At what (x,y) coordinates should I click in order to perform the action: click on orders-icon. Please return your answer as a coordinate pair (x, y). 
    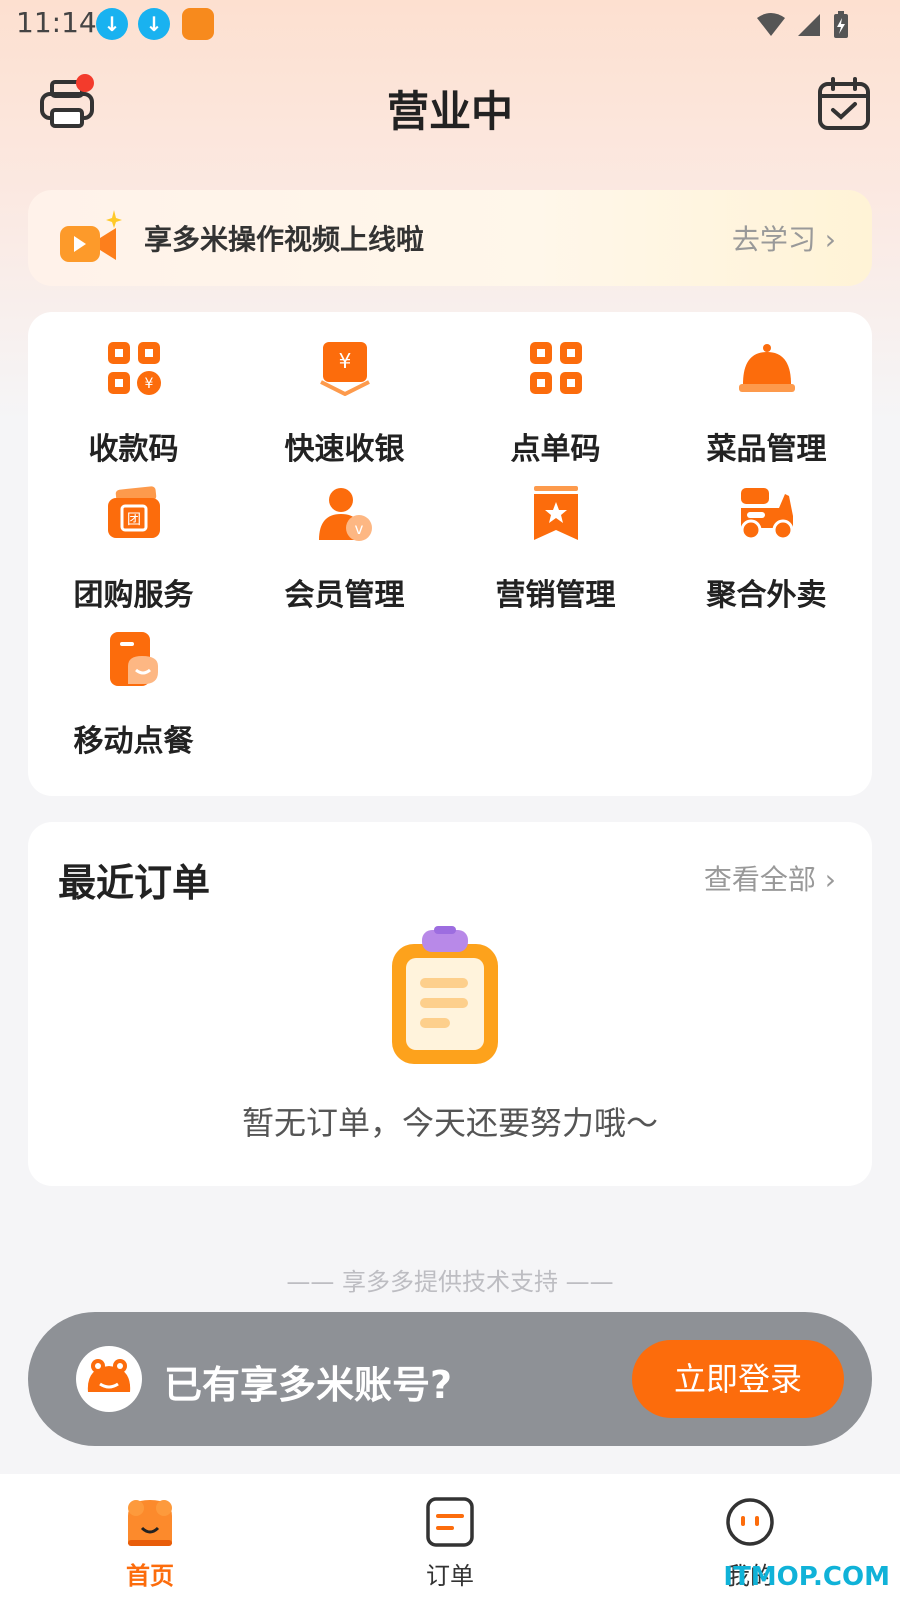
    Looking at the image, I should click on (450, 1522).